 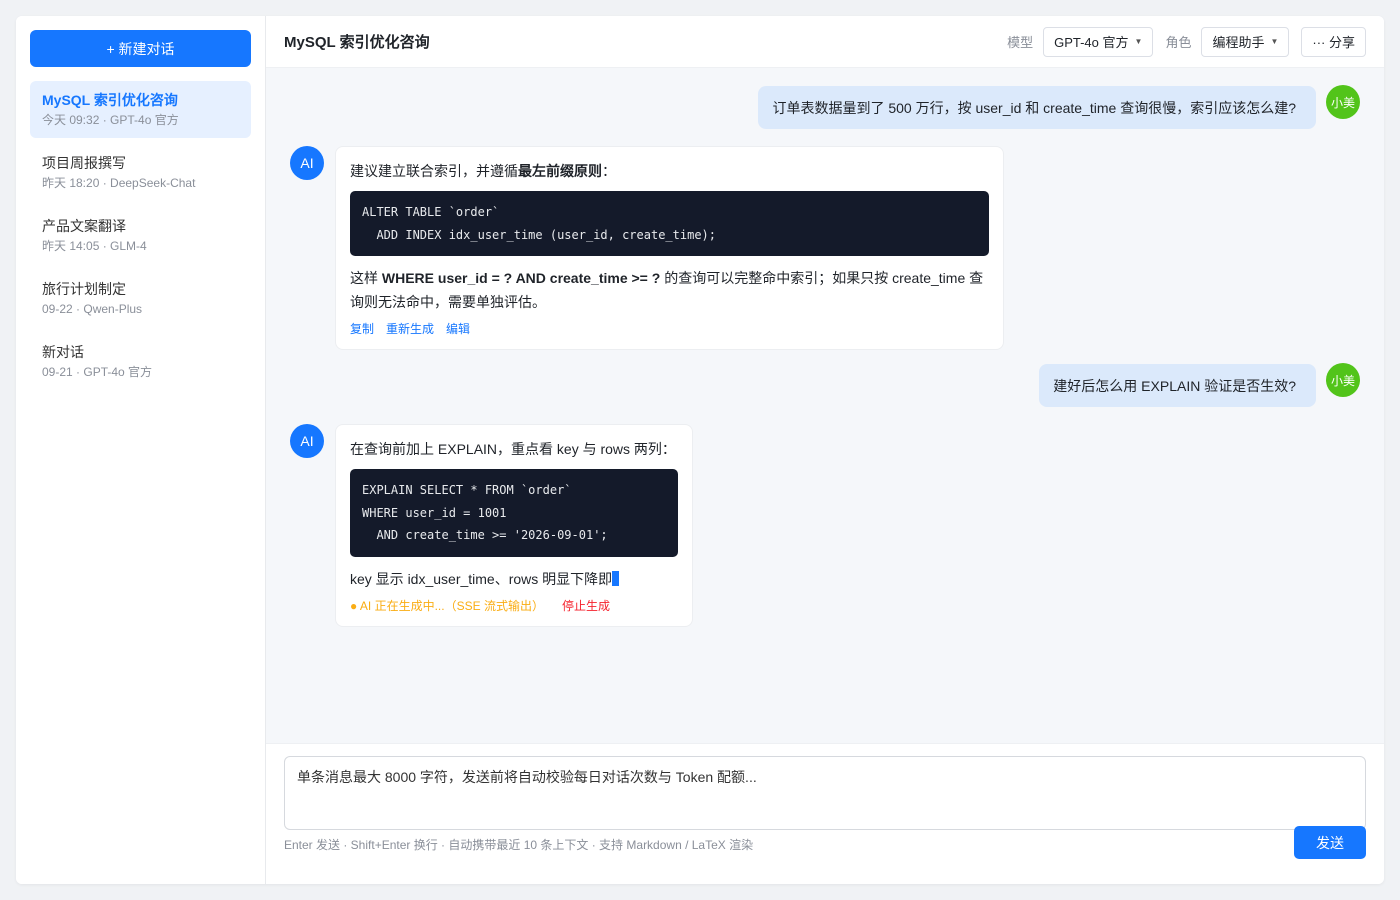 I want to click on conversation-title: 新对话, so click(x=63, y=352).